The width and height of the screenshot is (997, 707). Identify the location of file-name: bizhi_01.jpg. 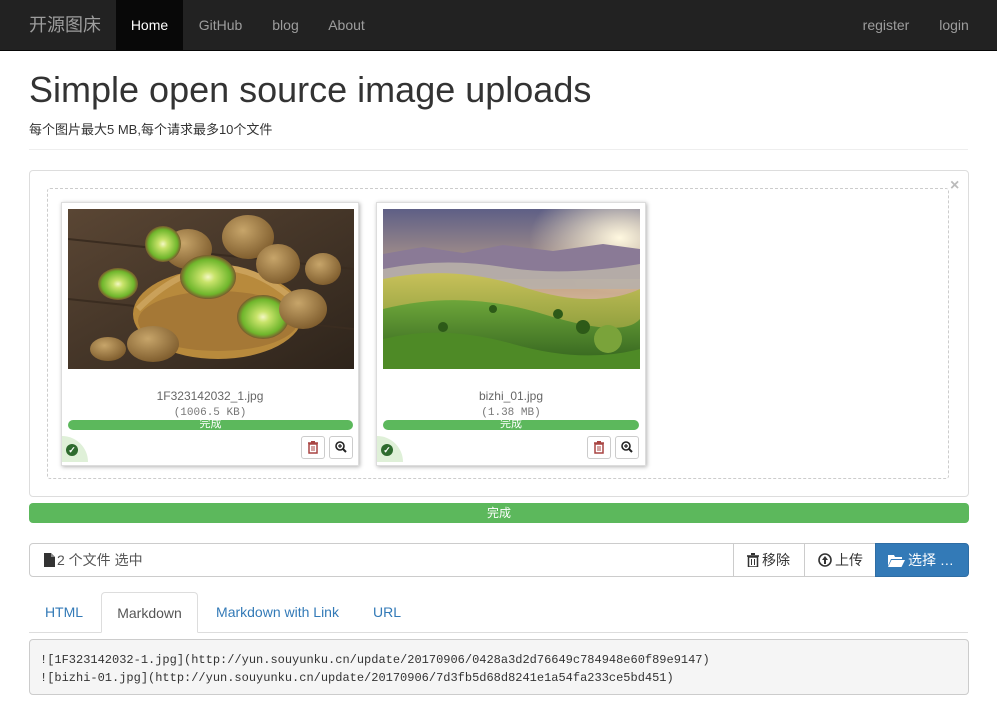
(511, 396).